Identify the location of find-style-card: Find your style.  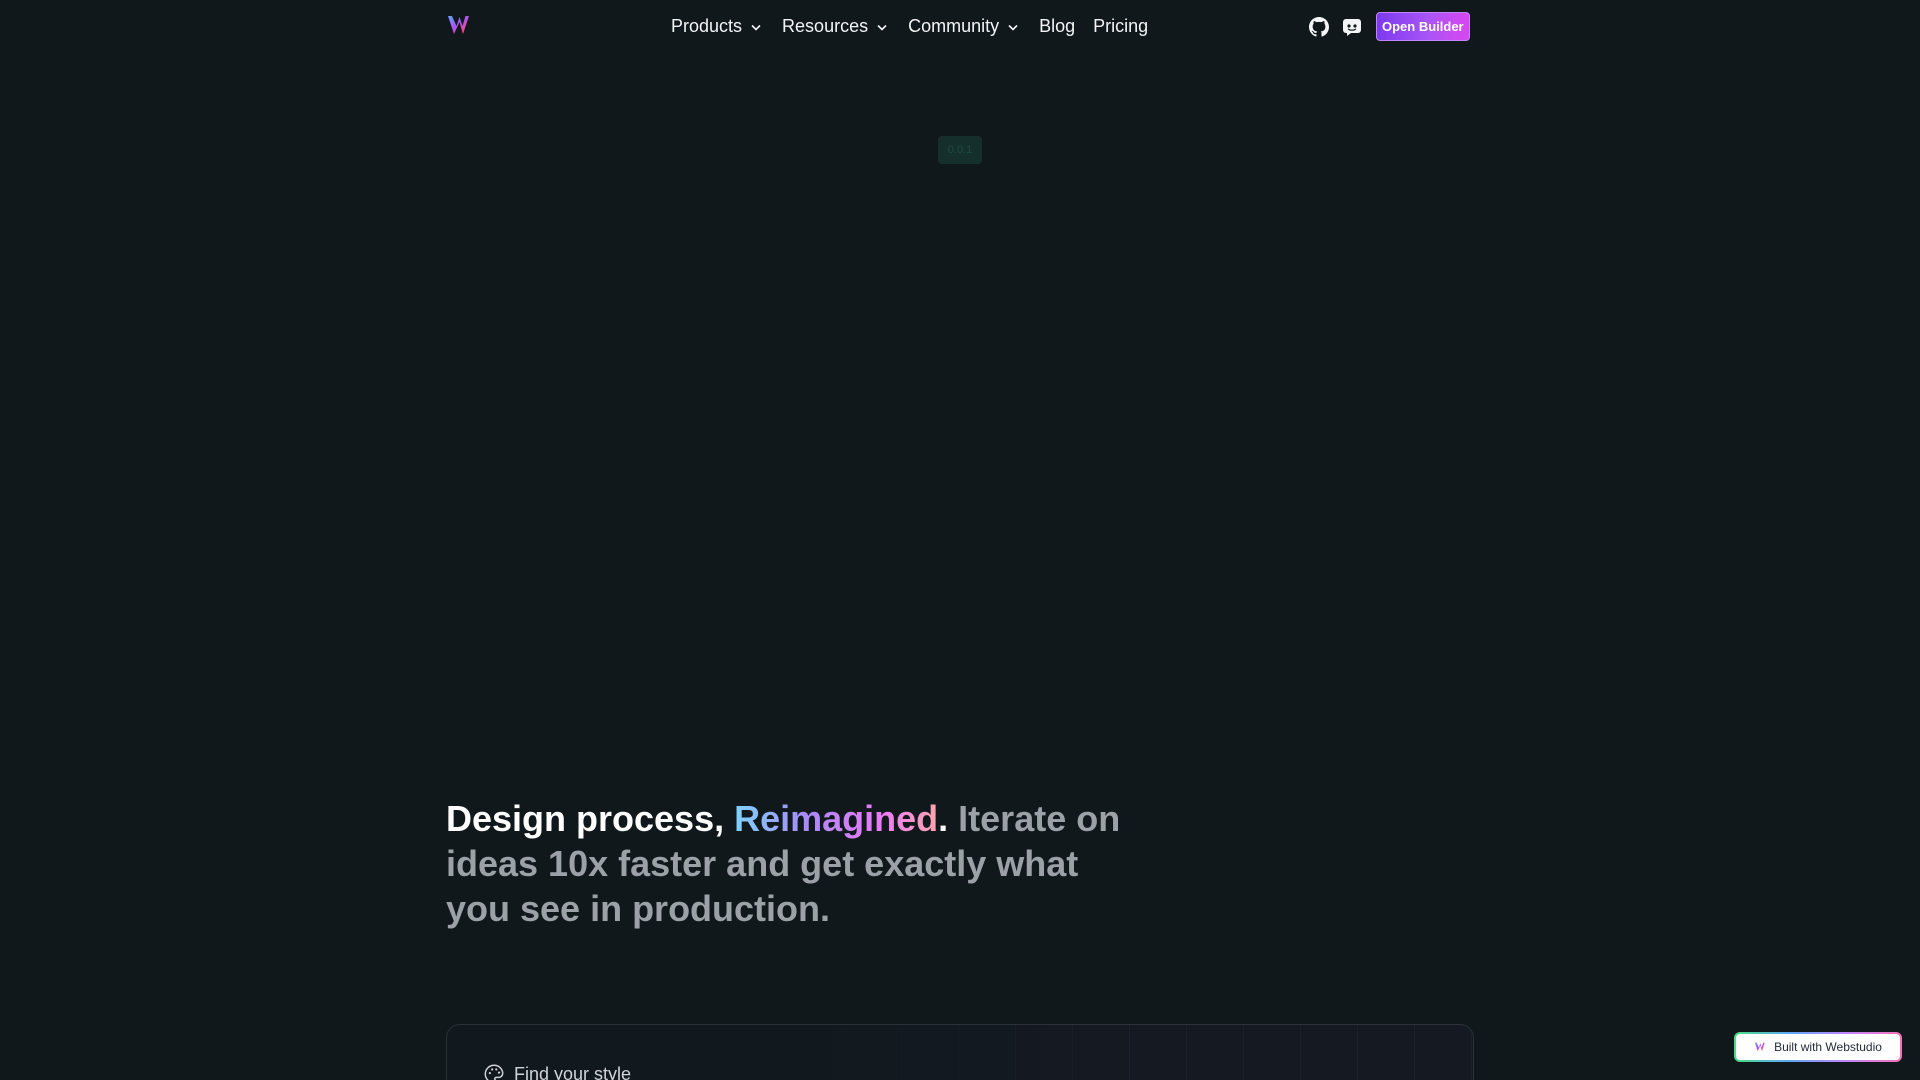
(960, 1052).